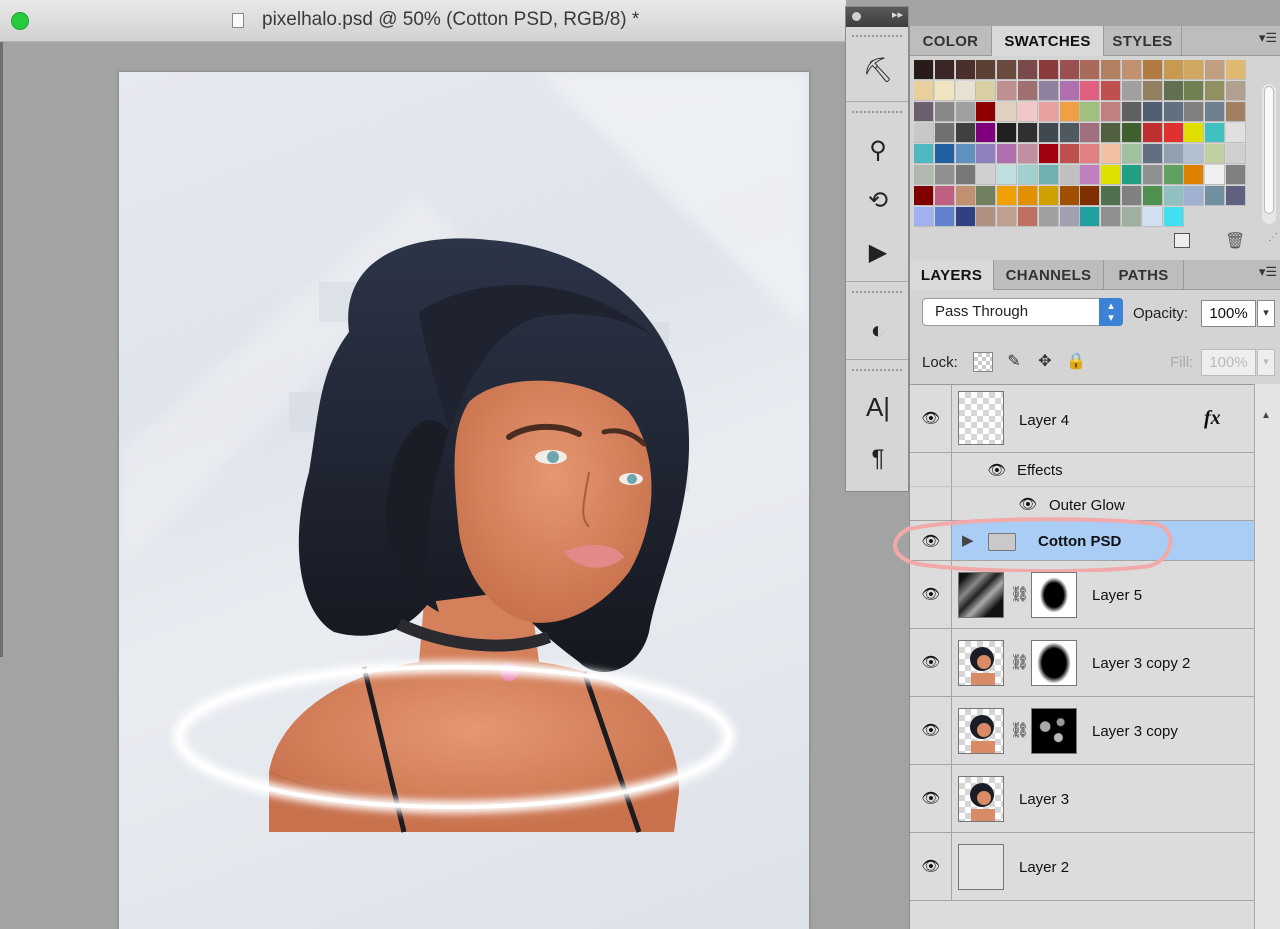 The width and height of the screenshot is (1280, 929). I want to click on swatches-scrollbar, so click(1269, 154).